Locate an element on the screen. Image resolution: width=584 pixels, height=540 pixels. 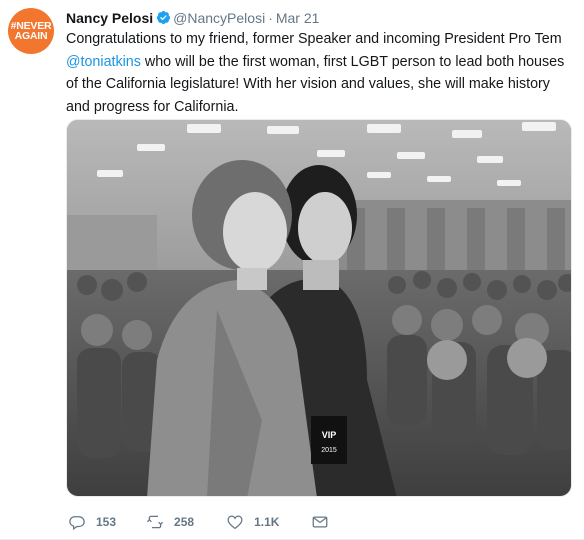
direct-message-icon is located at coordinates (320, 522).